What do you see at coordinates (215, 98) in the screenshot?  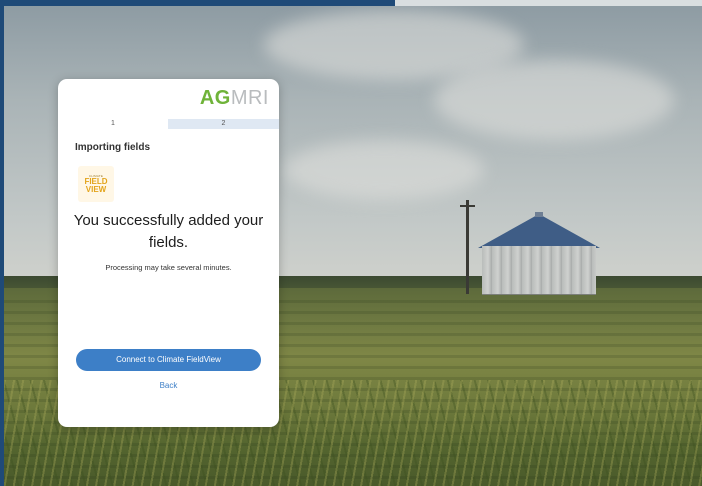 I see `logo-ag: AG` at bounding box center [215, 98].